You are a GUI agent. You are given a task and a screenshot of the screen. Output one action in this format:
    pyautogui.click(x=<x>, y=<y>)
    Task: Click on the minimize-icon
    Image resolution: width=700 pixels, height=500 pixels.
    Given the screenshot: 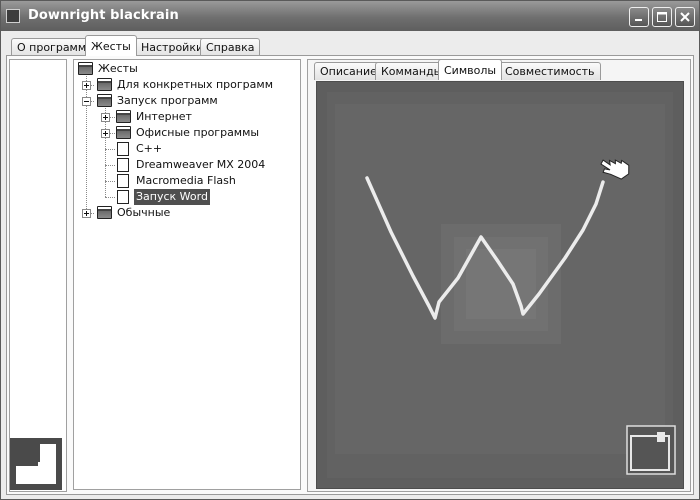 What is the action you would take?
    pyautogui.click(x=638, y=20)
    